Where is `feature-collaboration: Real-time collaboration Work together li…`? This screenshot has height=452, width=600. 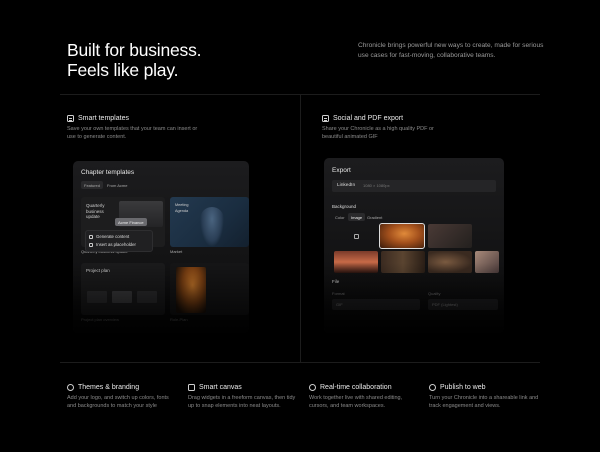 feature-collaboration: Real-time collaboration Work together li… is located at coordinates (365, 397).